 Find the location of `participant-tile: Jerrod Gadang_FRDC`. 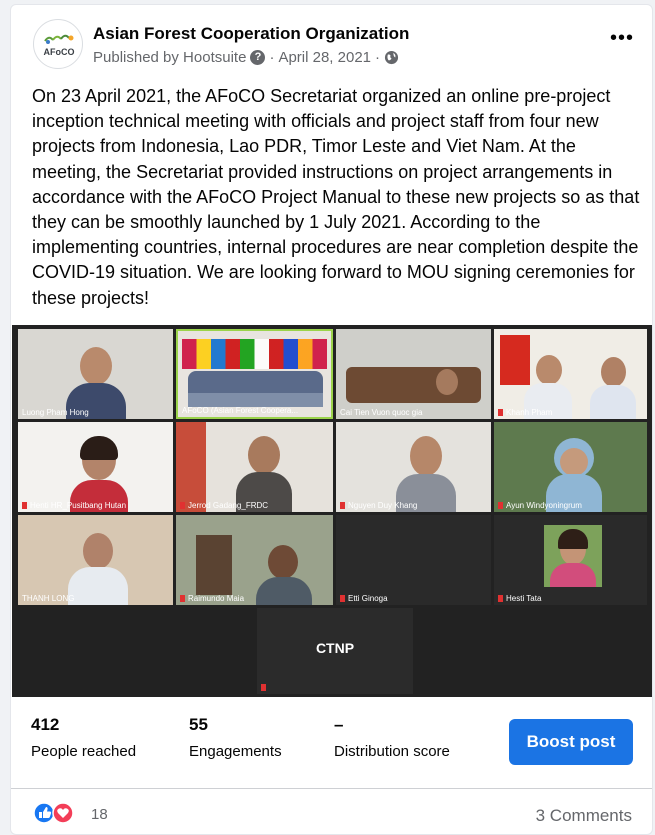

participant-tile: Jerrod Gadang_FRDC is located at coordinates (254, 467).